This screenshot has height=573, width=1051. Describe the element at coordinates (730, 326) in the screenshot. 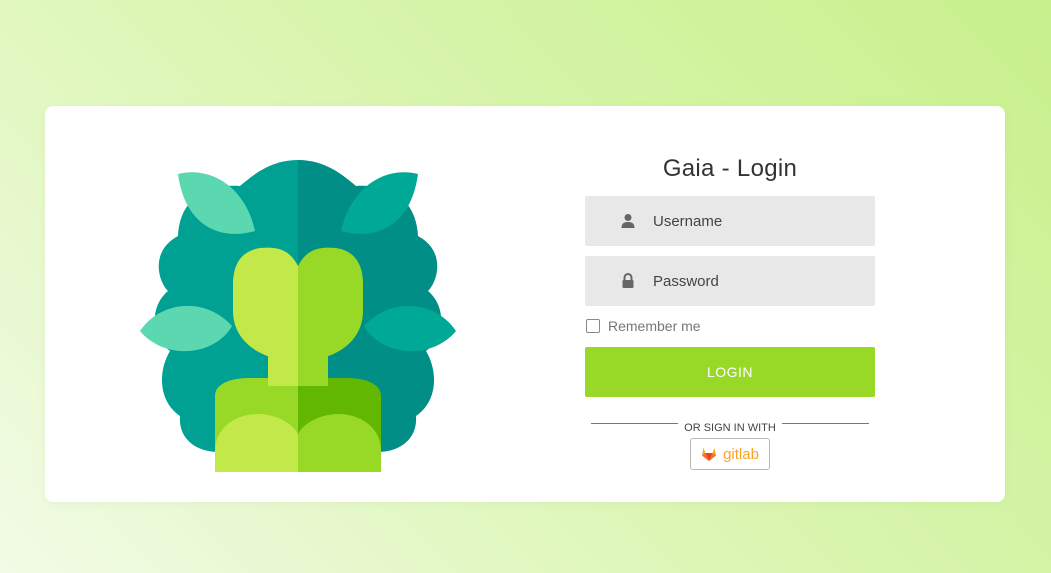

I see `remember-me-row: Remember me` at that location.